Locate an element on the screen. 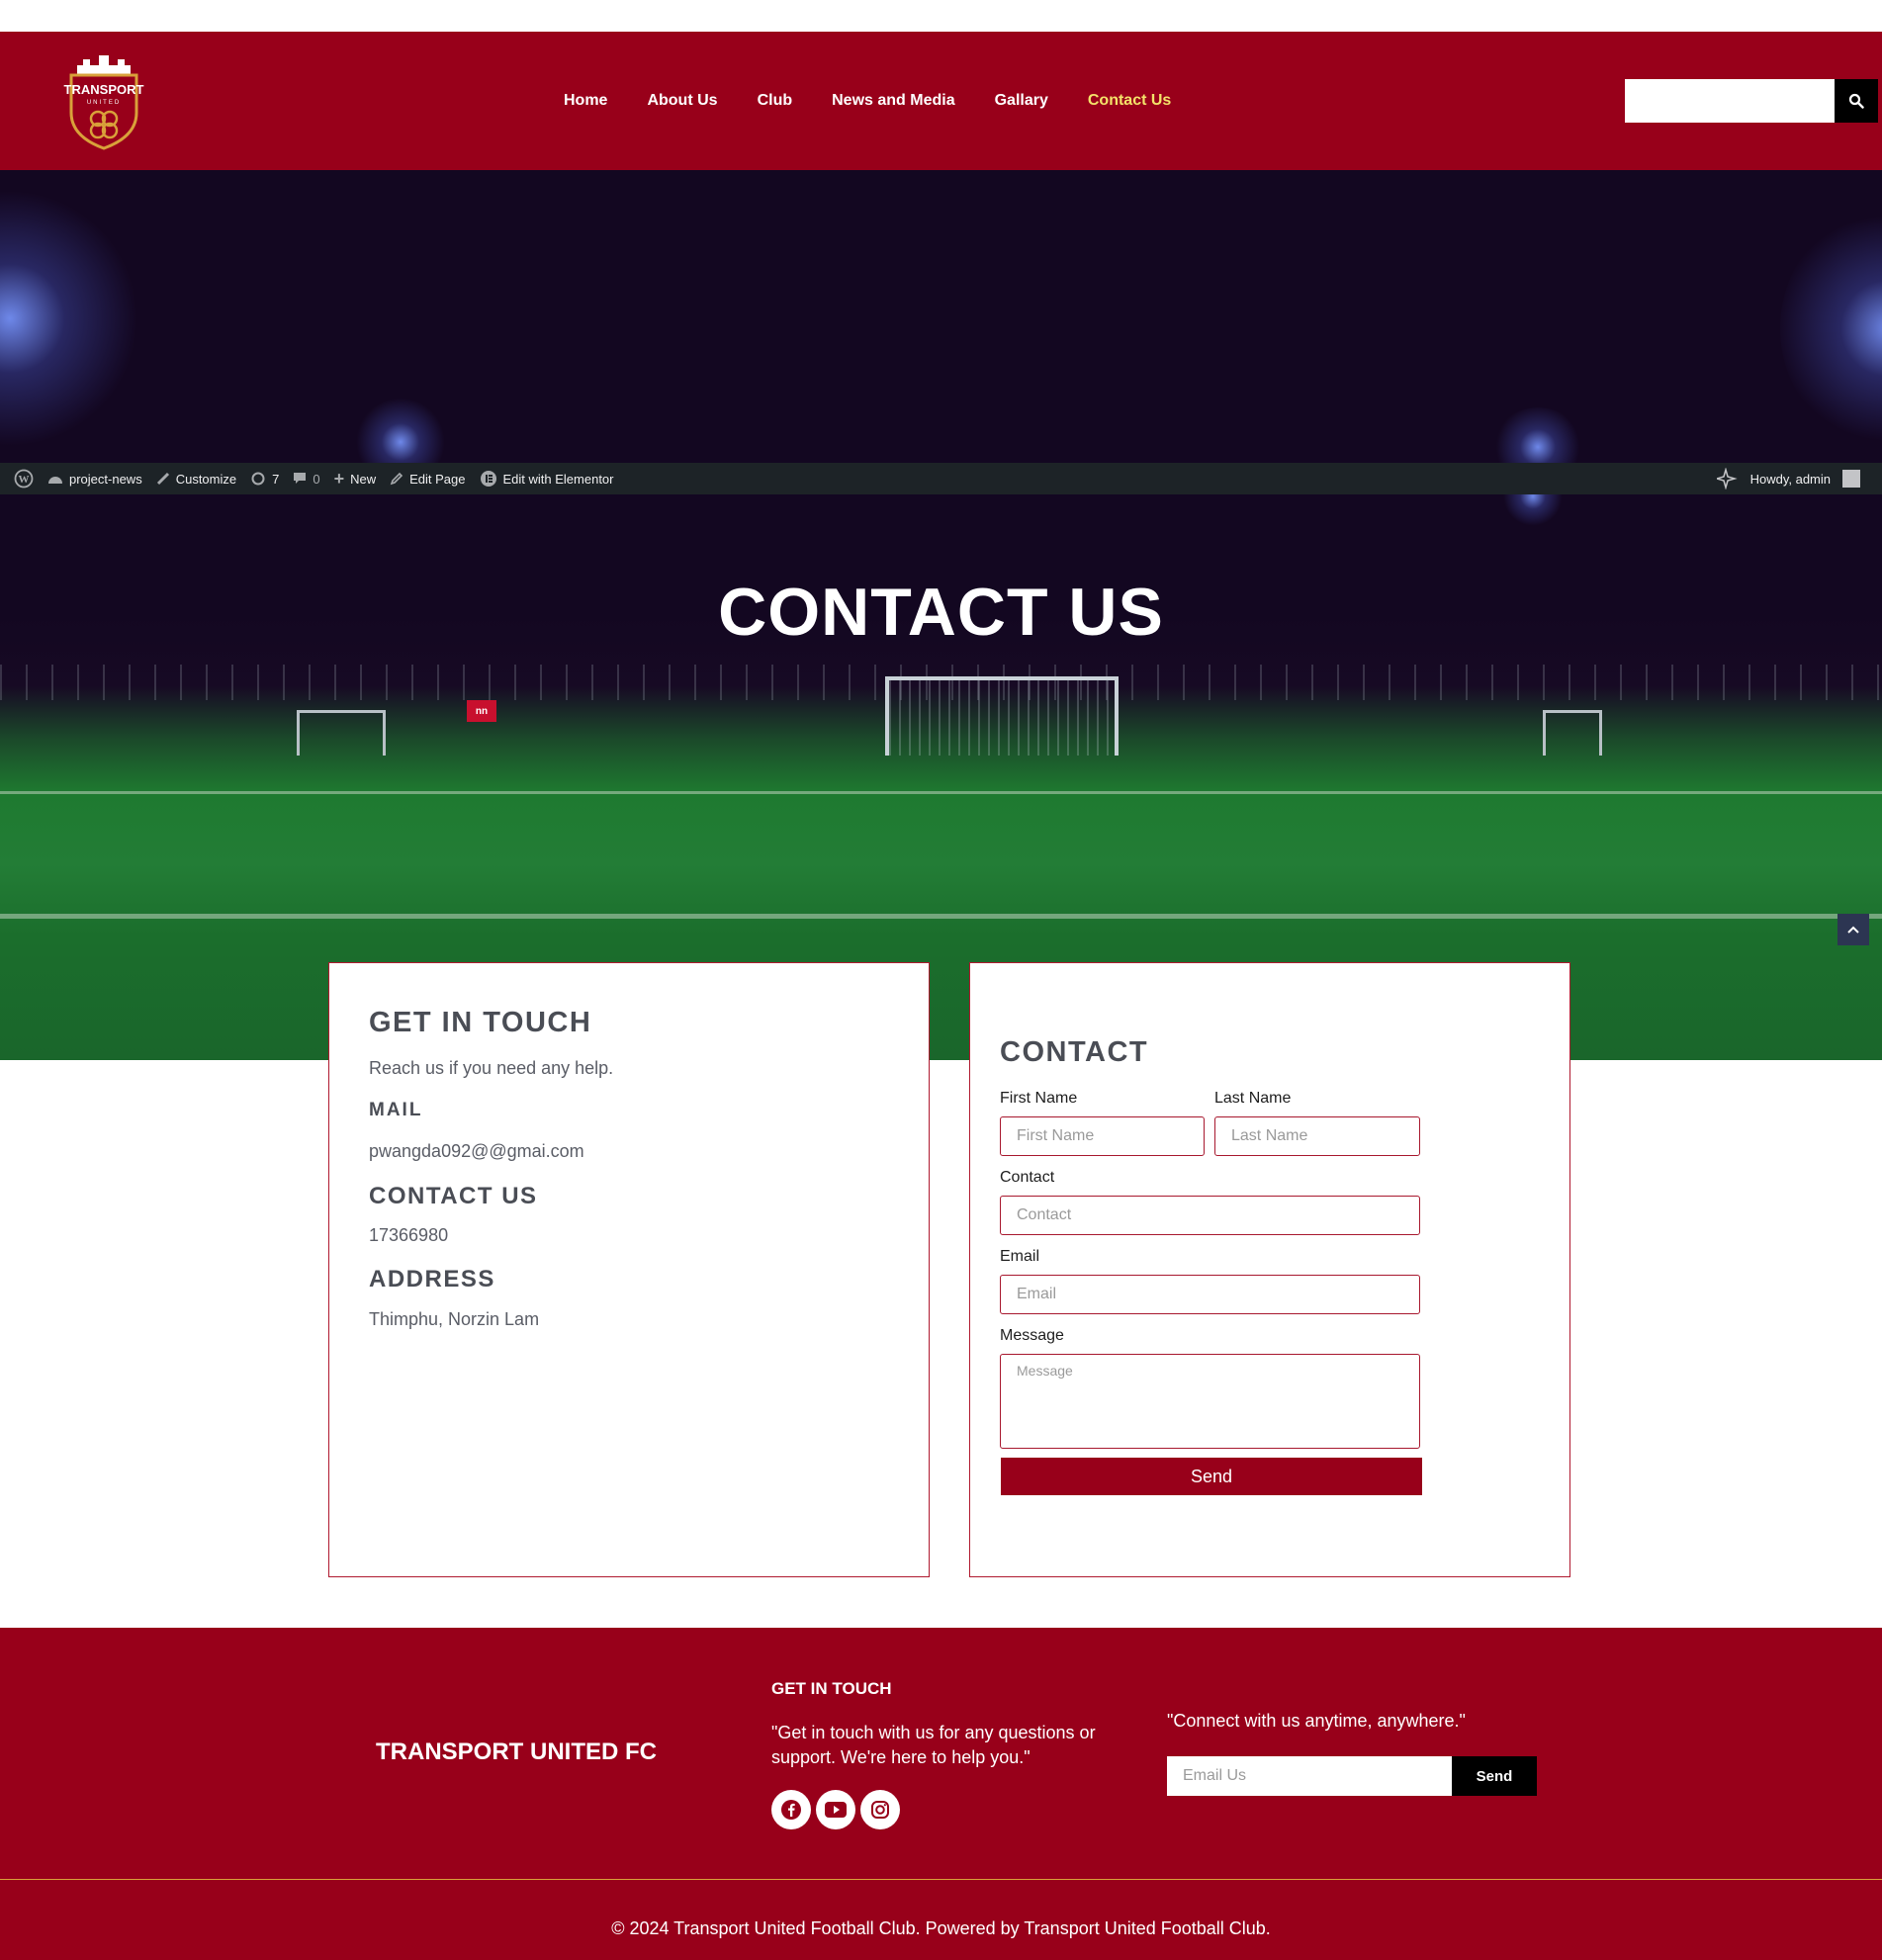  mail-value: pwangda092@@gmai.com is located at coordinates (477, 1151).